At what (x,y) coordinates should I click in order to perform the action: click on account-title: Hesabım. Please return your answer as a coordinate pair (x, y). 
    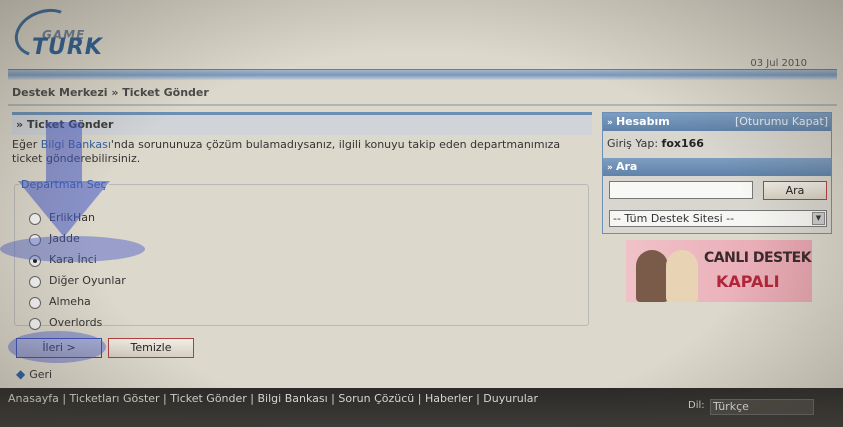
    Looking at the image, I should click on (638, 121).